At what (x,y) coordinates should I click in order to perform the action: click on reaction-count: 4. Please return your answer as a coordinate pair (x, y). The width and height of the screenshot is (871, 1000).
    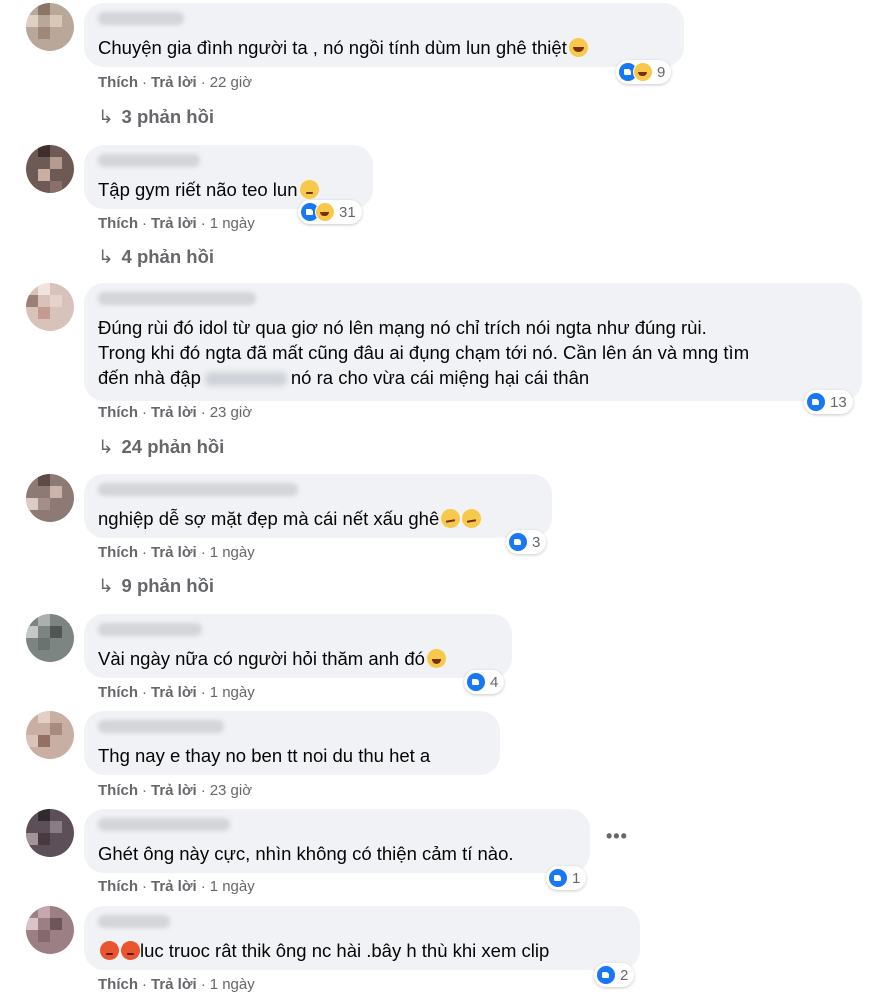
    Looking at the image, I should click on (494, 682).